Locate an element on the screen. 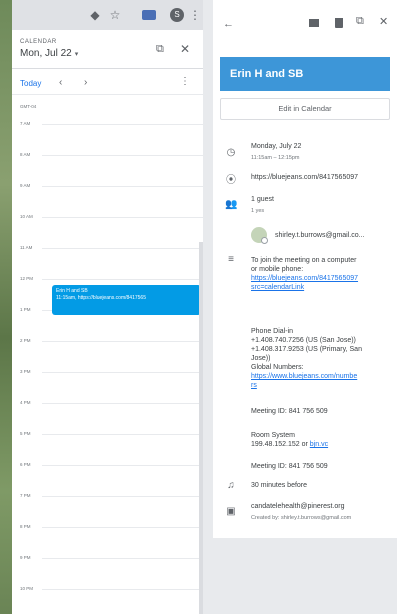 This screenshot has height=614, width=397. phone-1: +1.408.740.7256 (US (San Jose)) is located at coordinates (303, 340).